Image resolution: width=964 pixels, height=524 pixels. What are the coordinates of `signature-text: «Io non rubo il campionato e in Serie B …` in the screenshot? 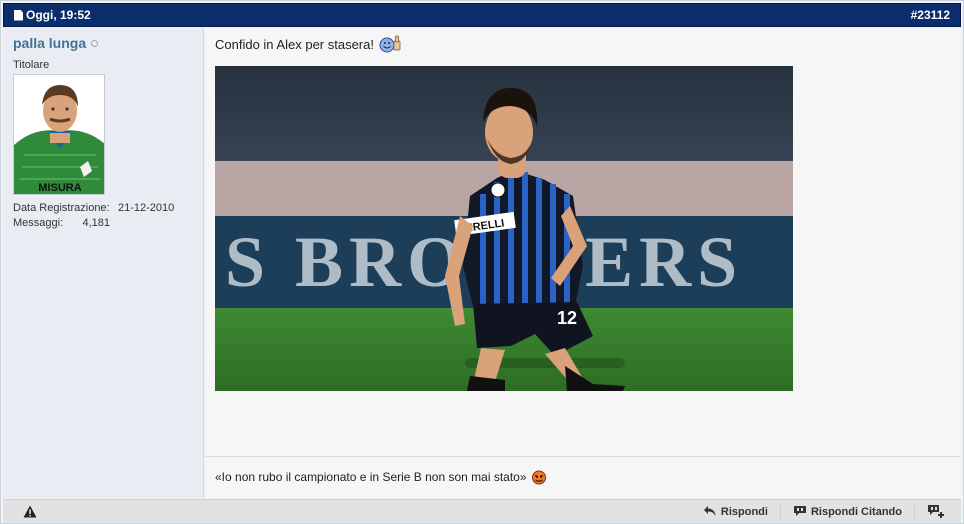 It's located at (371, 477).